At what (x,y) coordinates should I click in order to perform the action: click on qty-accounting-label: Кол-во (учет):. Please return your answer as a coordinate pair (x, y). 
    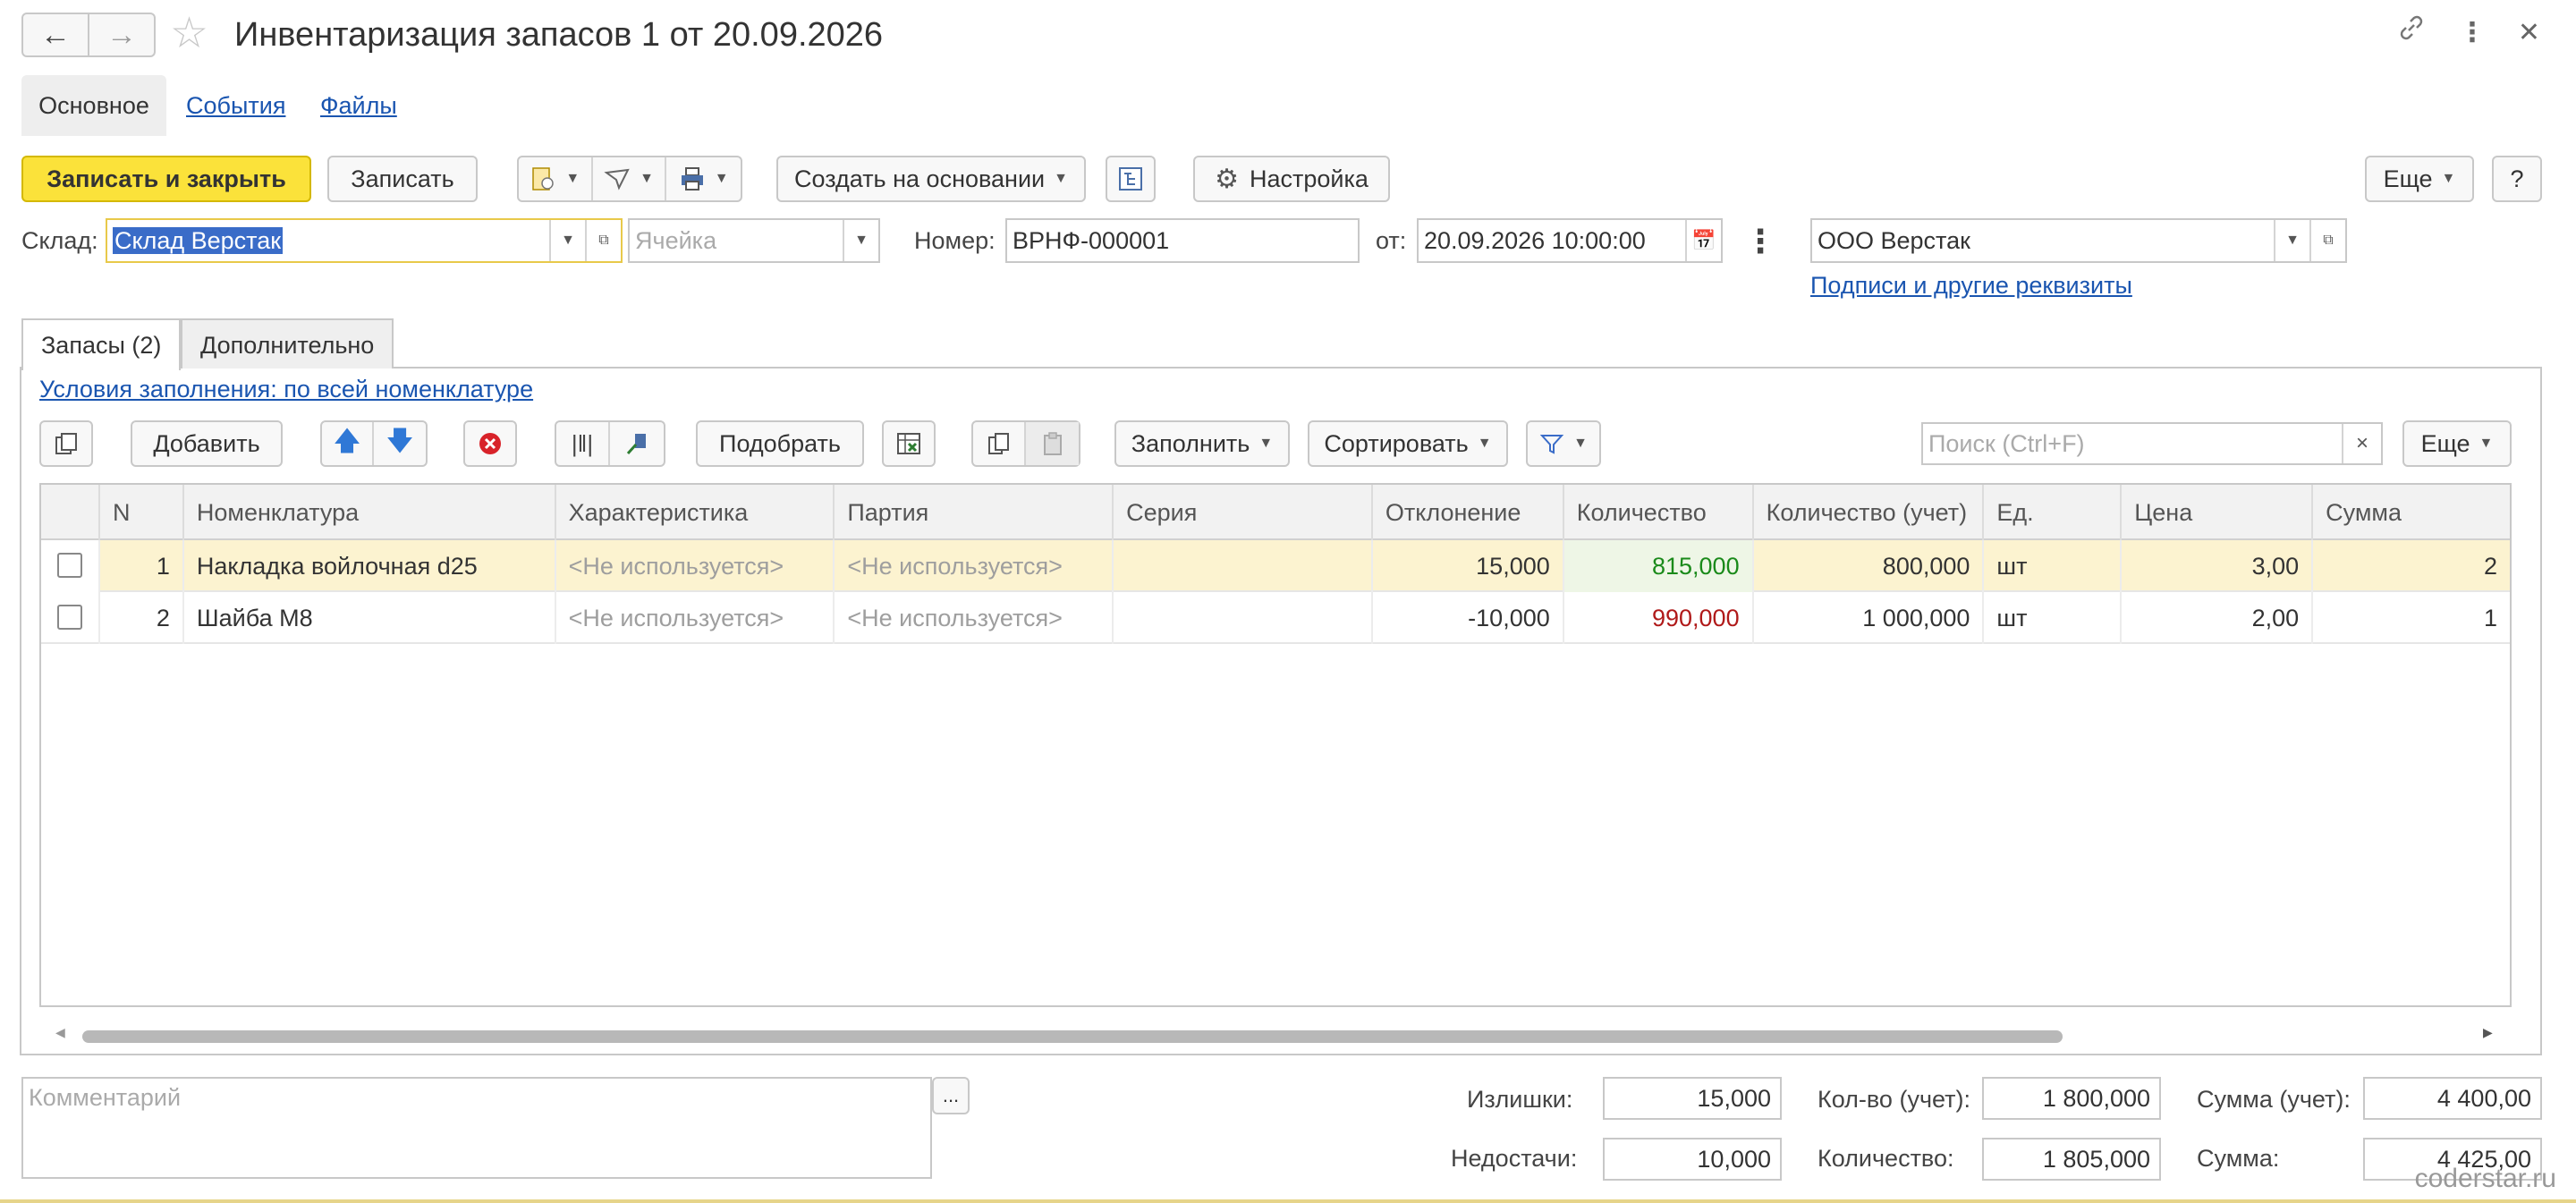
    Looking at the image, I should click on (1894, 1099).